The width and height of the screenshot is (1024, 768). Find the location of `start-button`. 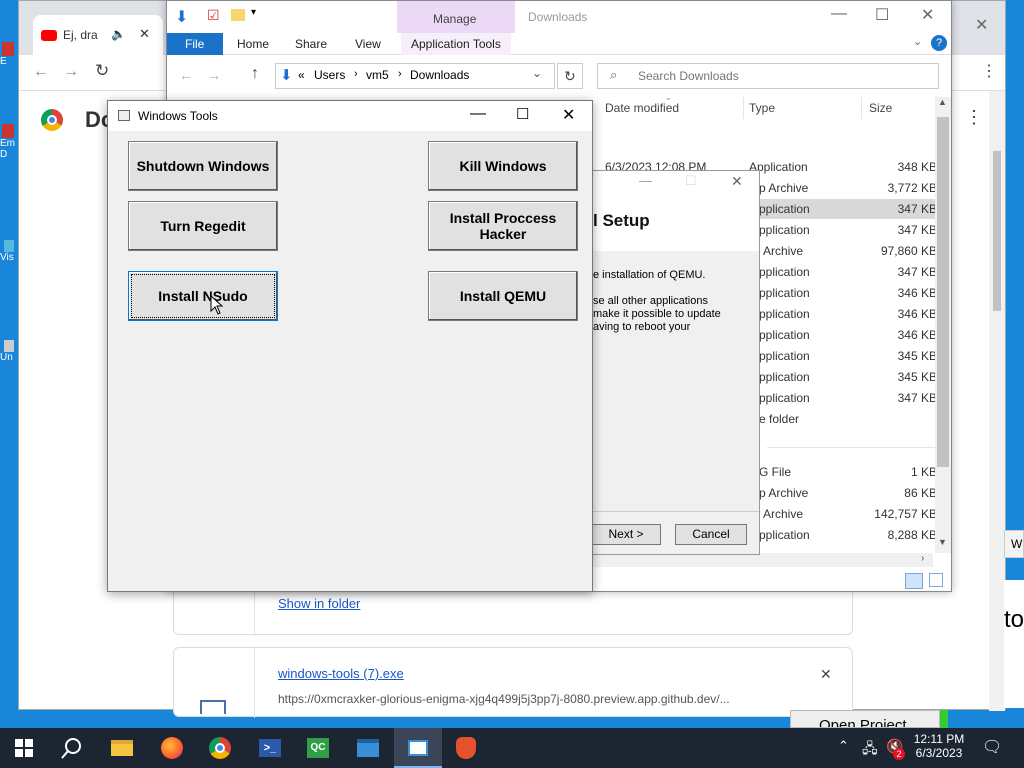

start-button is located at coordinates (24, 748).